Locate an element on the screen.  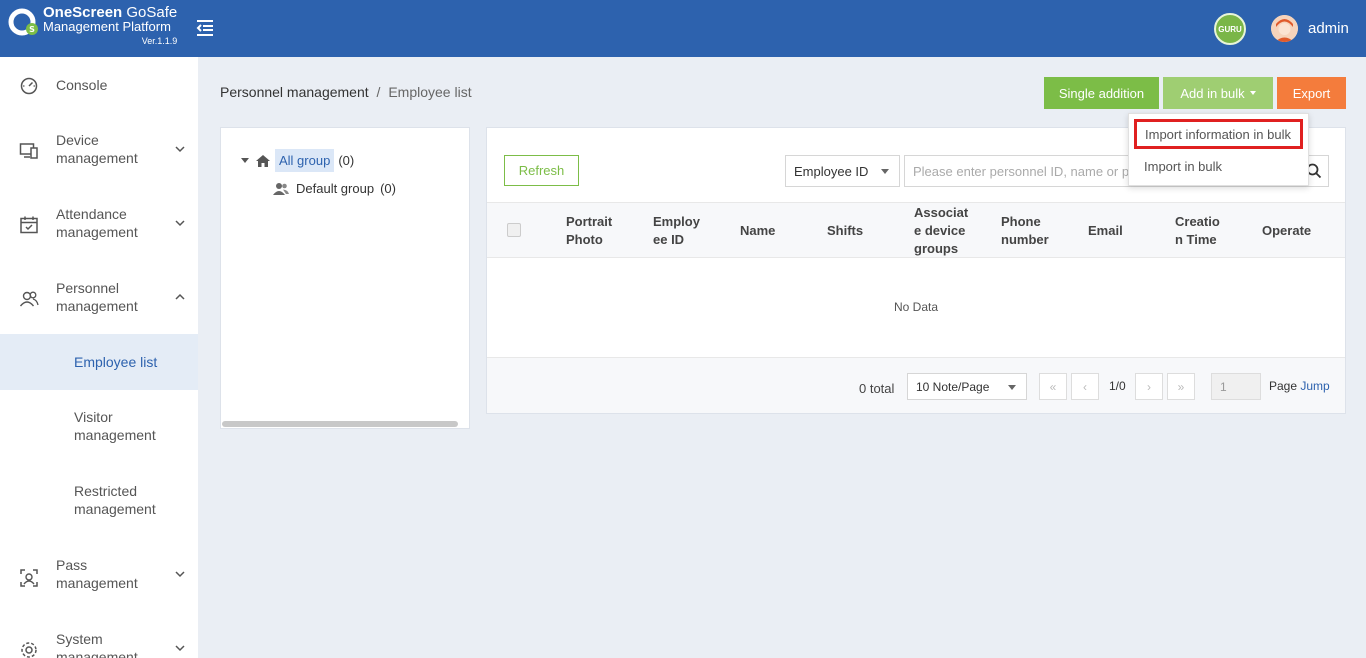
group-users-icon is located at coordinates (281, 188).